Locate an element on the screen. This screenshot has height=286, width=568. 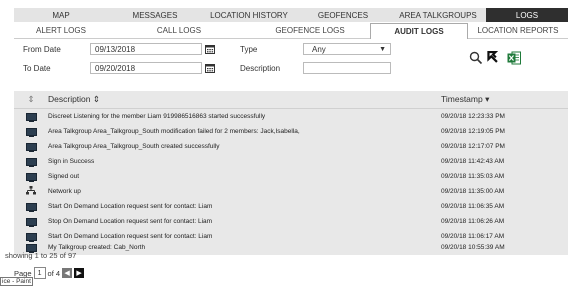
page-count: of 4 is located at coordinates (54, 273).